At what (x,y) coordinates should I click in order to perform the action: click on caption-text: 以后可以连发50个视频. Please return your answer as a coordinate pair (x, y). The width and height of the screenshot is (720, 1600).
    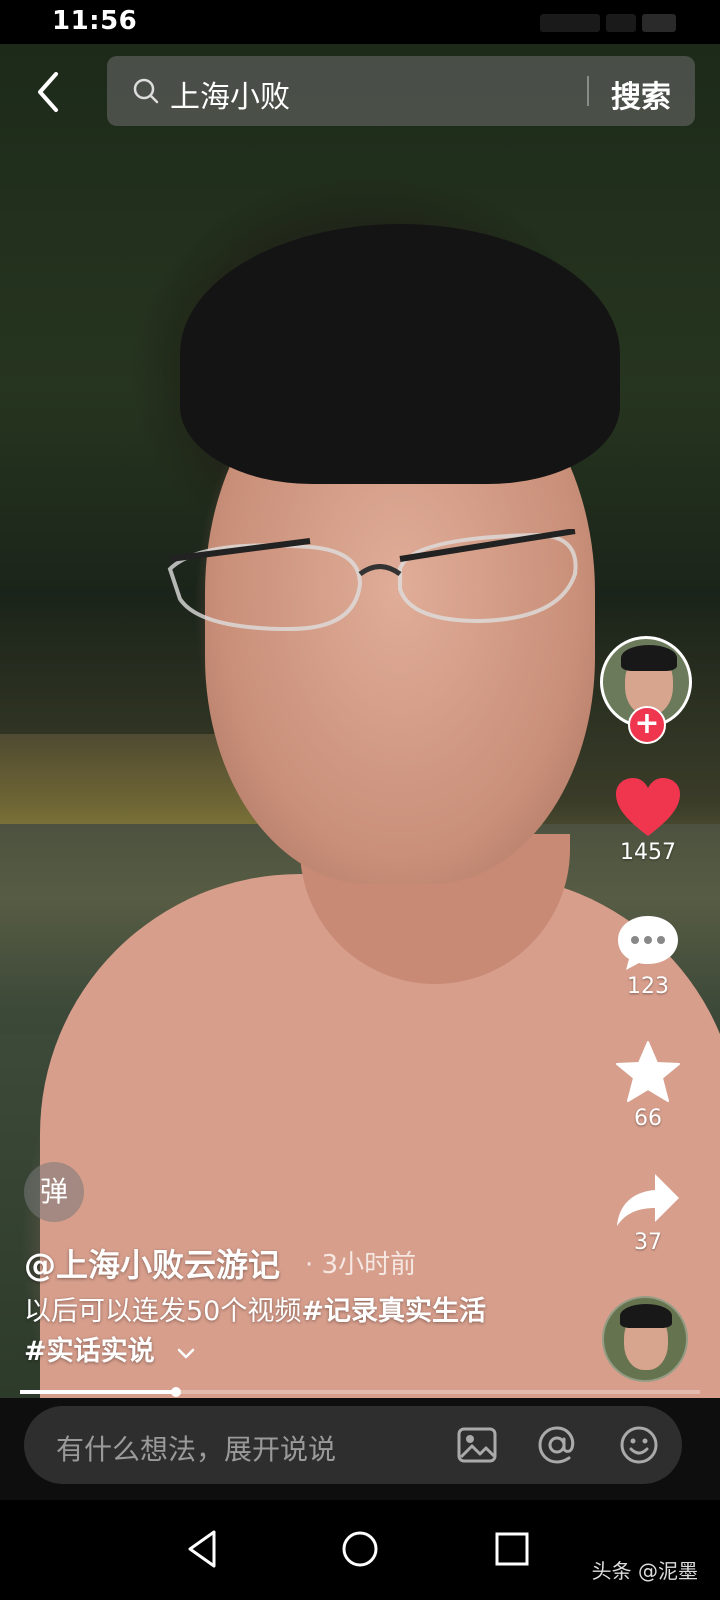
    Looking at the image, I should click on (163, 1311).